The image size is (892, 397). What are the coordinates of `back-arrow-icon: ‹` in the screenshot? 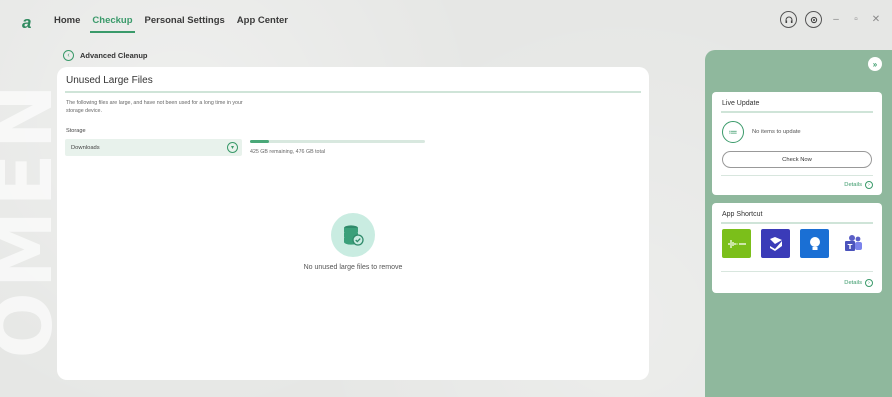 It's located at (68, 55).